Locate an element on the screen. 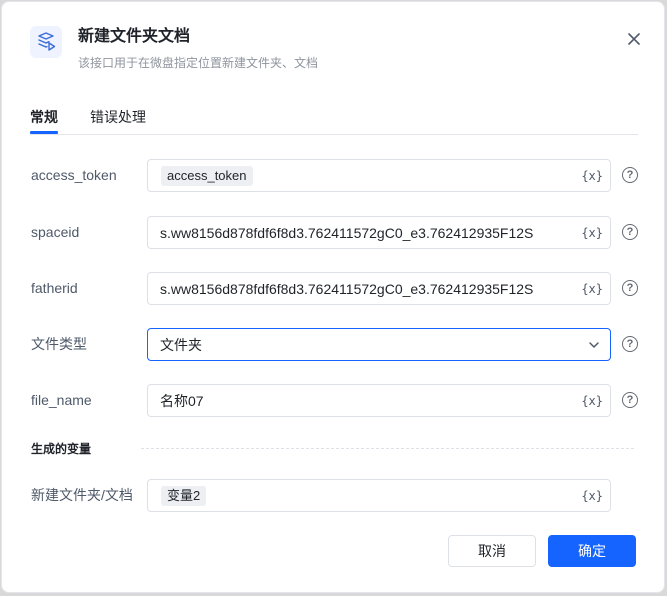  access-token-row: access_token access_token {x} ? is located at coordinates (334, 175).